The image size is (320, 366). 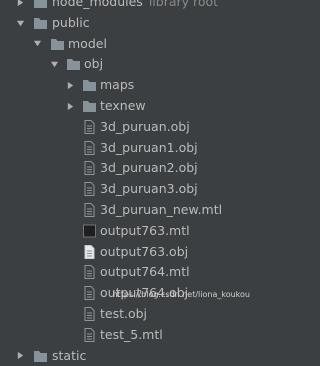 I want to click on tree-row-node-modules: node_modules library root, so click(x=126, y=6).